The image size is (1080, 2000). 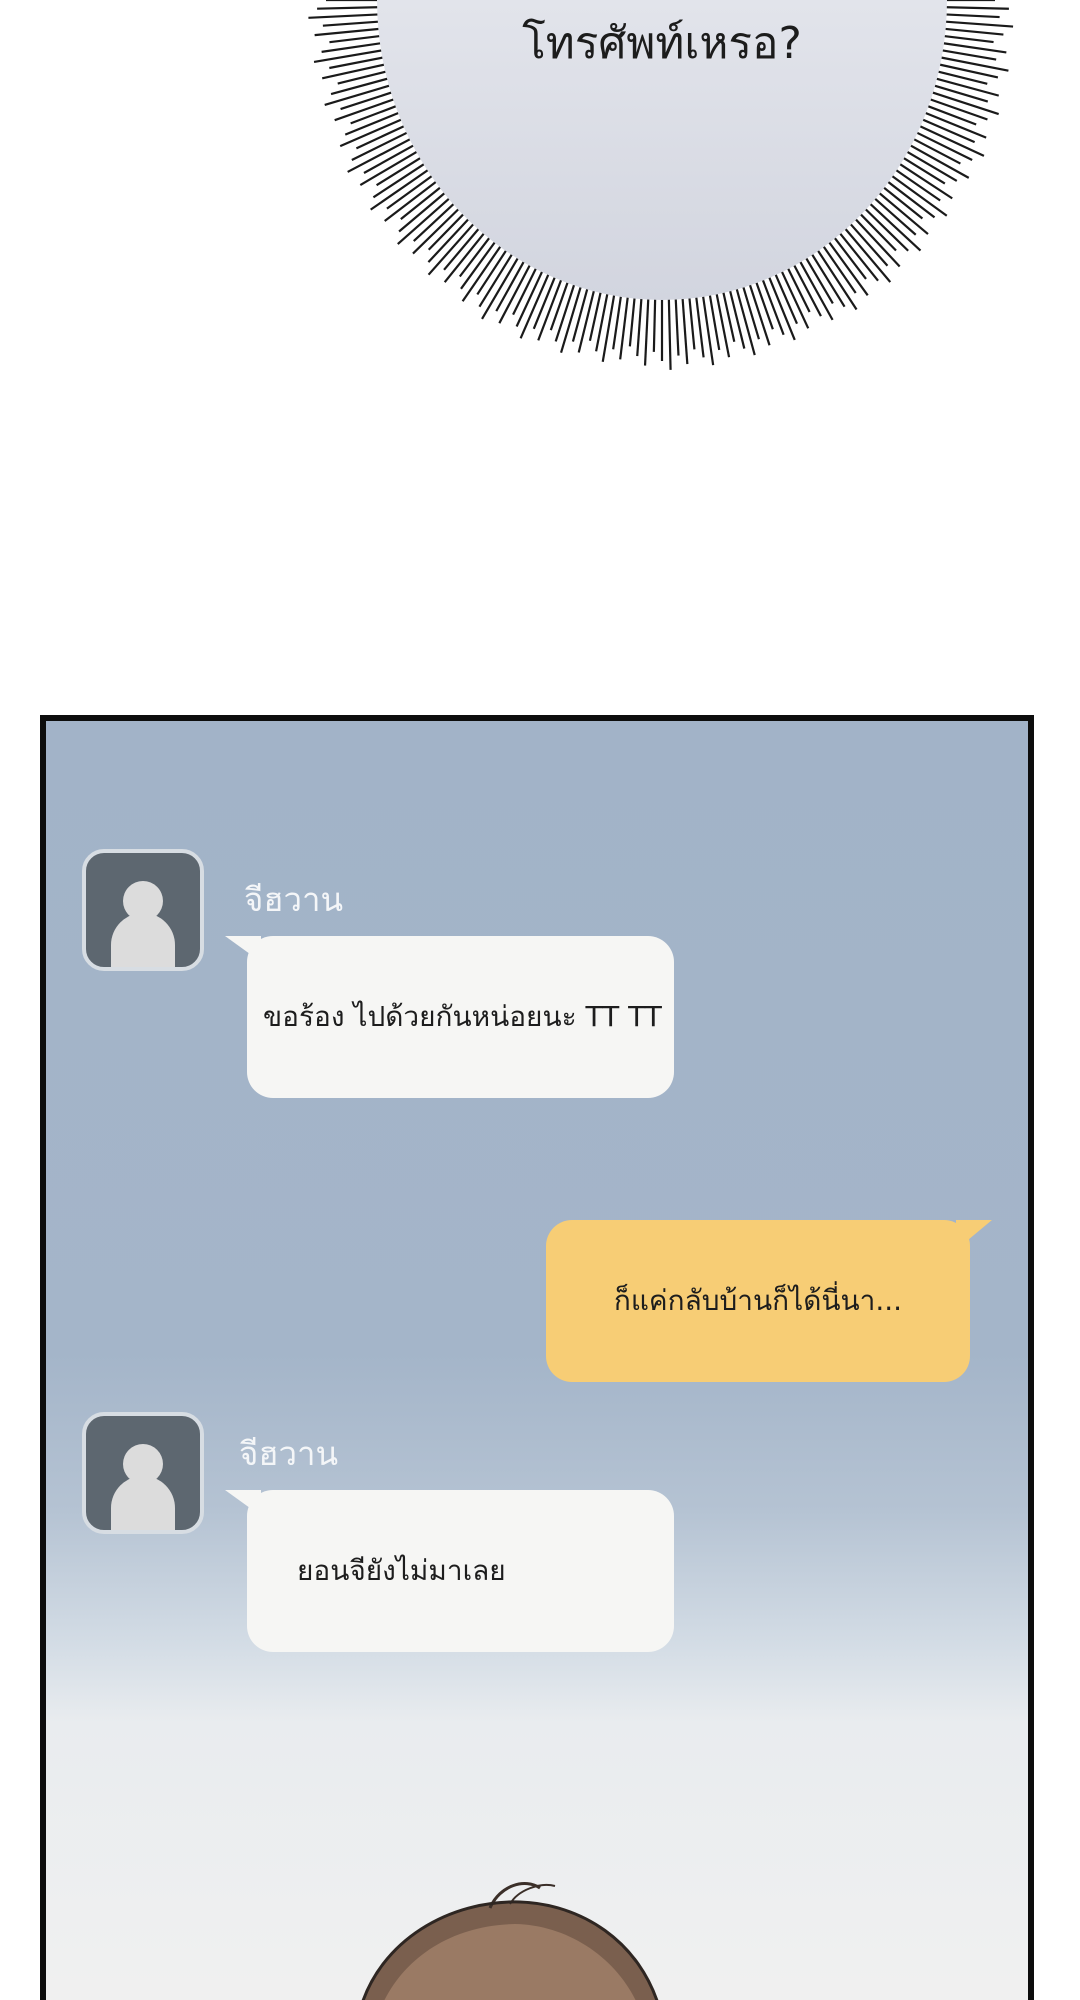 I want to click on message-bubble-incoming: ยอนจียังไม่มาเลย, so click(x=449, y=1571).